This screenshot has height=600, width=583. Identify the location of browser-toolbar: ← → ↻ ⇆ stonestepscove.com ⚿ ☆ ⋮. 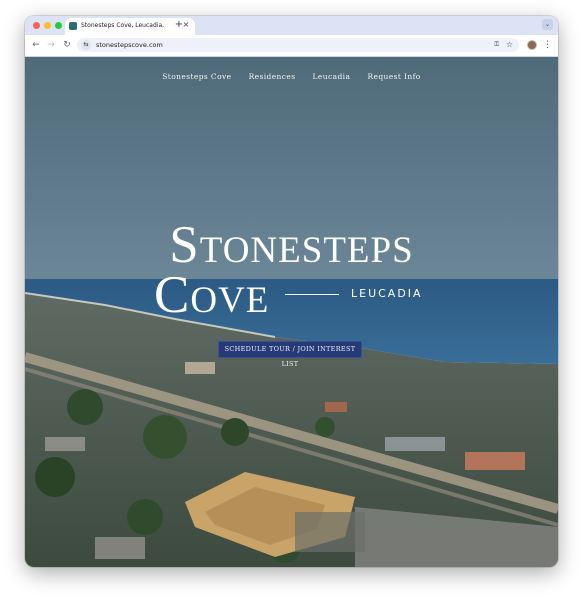
(291, 46).